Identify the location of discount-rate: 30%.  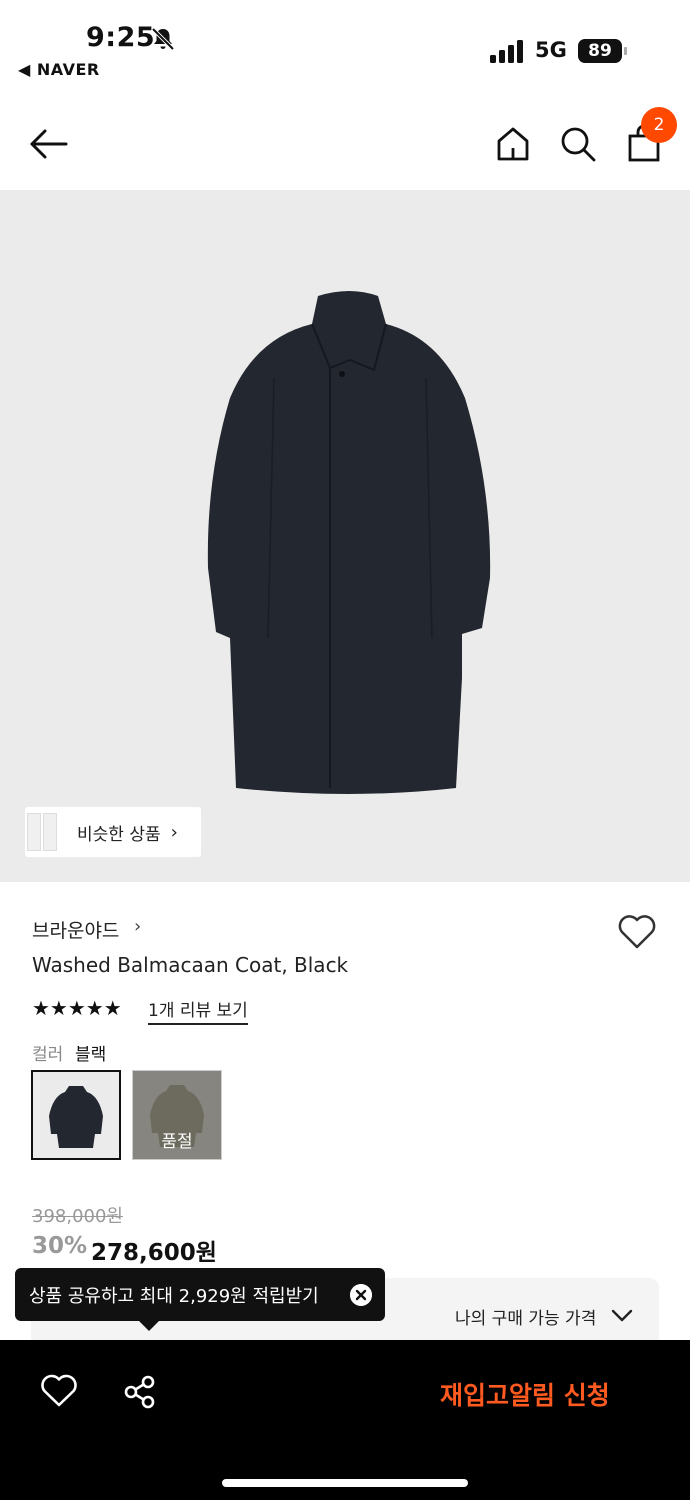
(60, 1246).